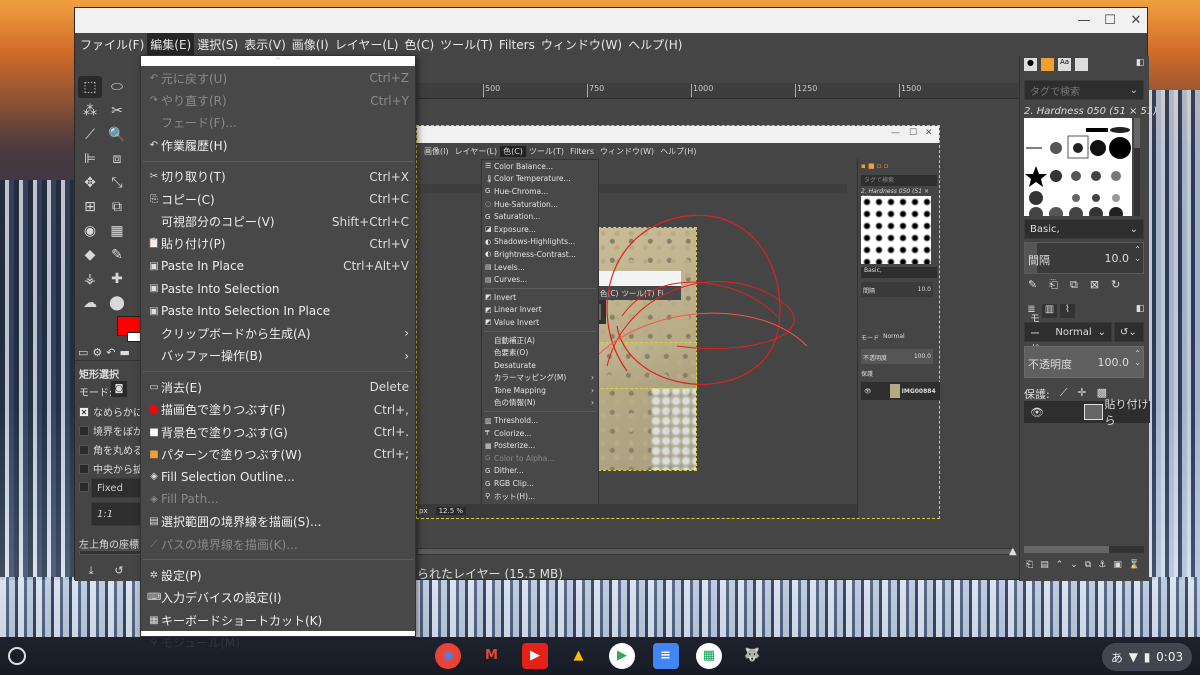 The height and width of the screenshot is (675, 1200). Describe the element at coordinates (90, 135) in the screenshot. I see `color-picker-tool-icon: ⟋` at that location.